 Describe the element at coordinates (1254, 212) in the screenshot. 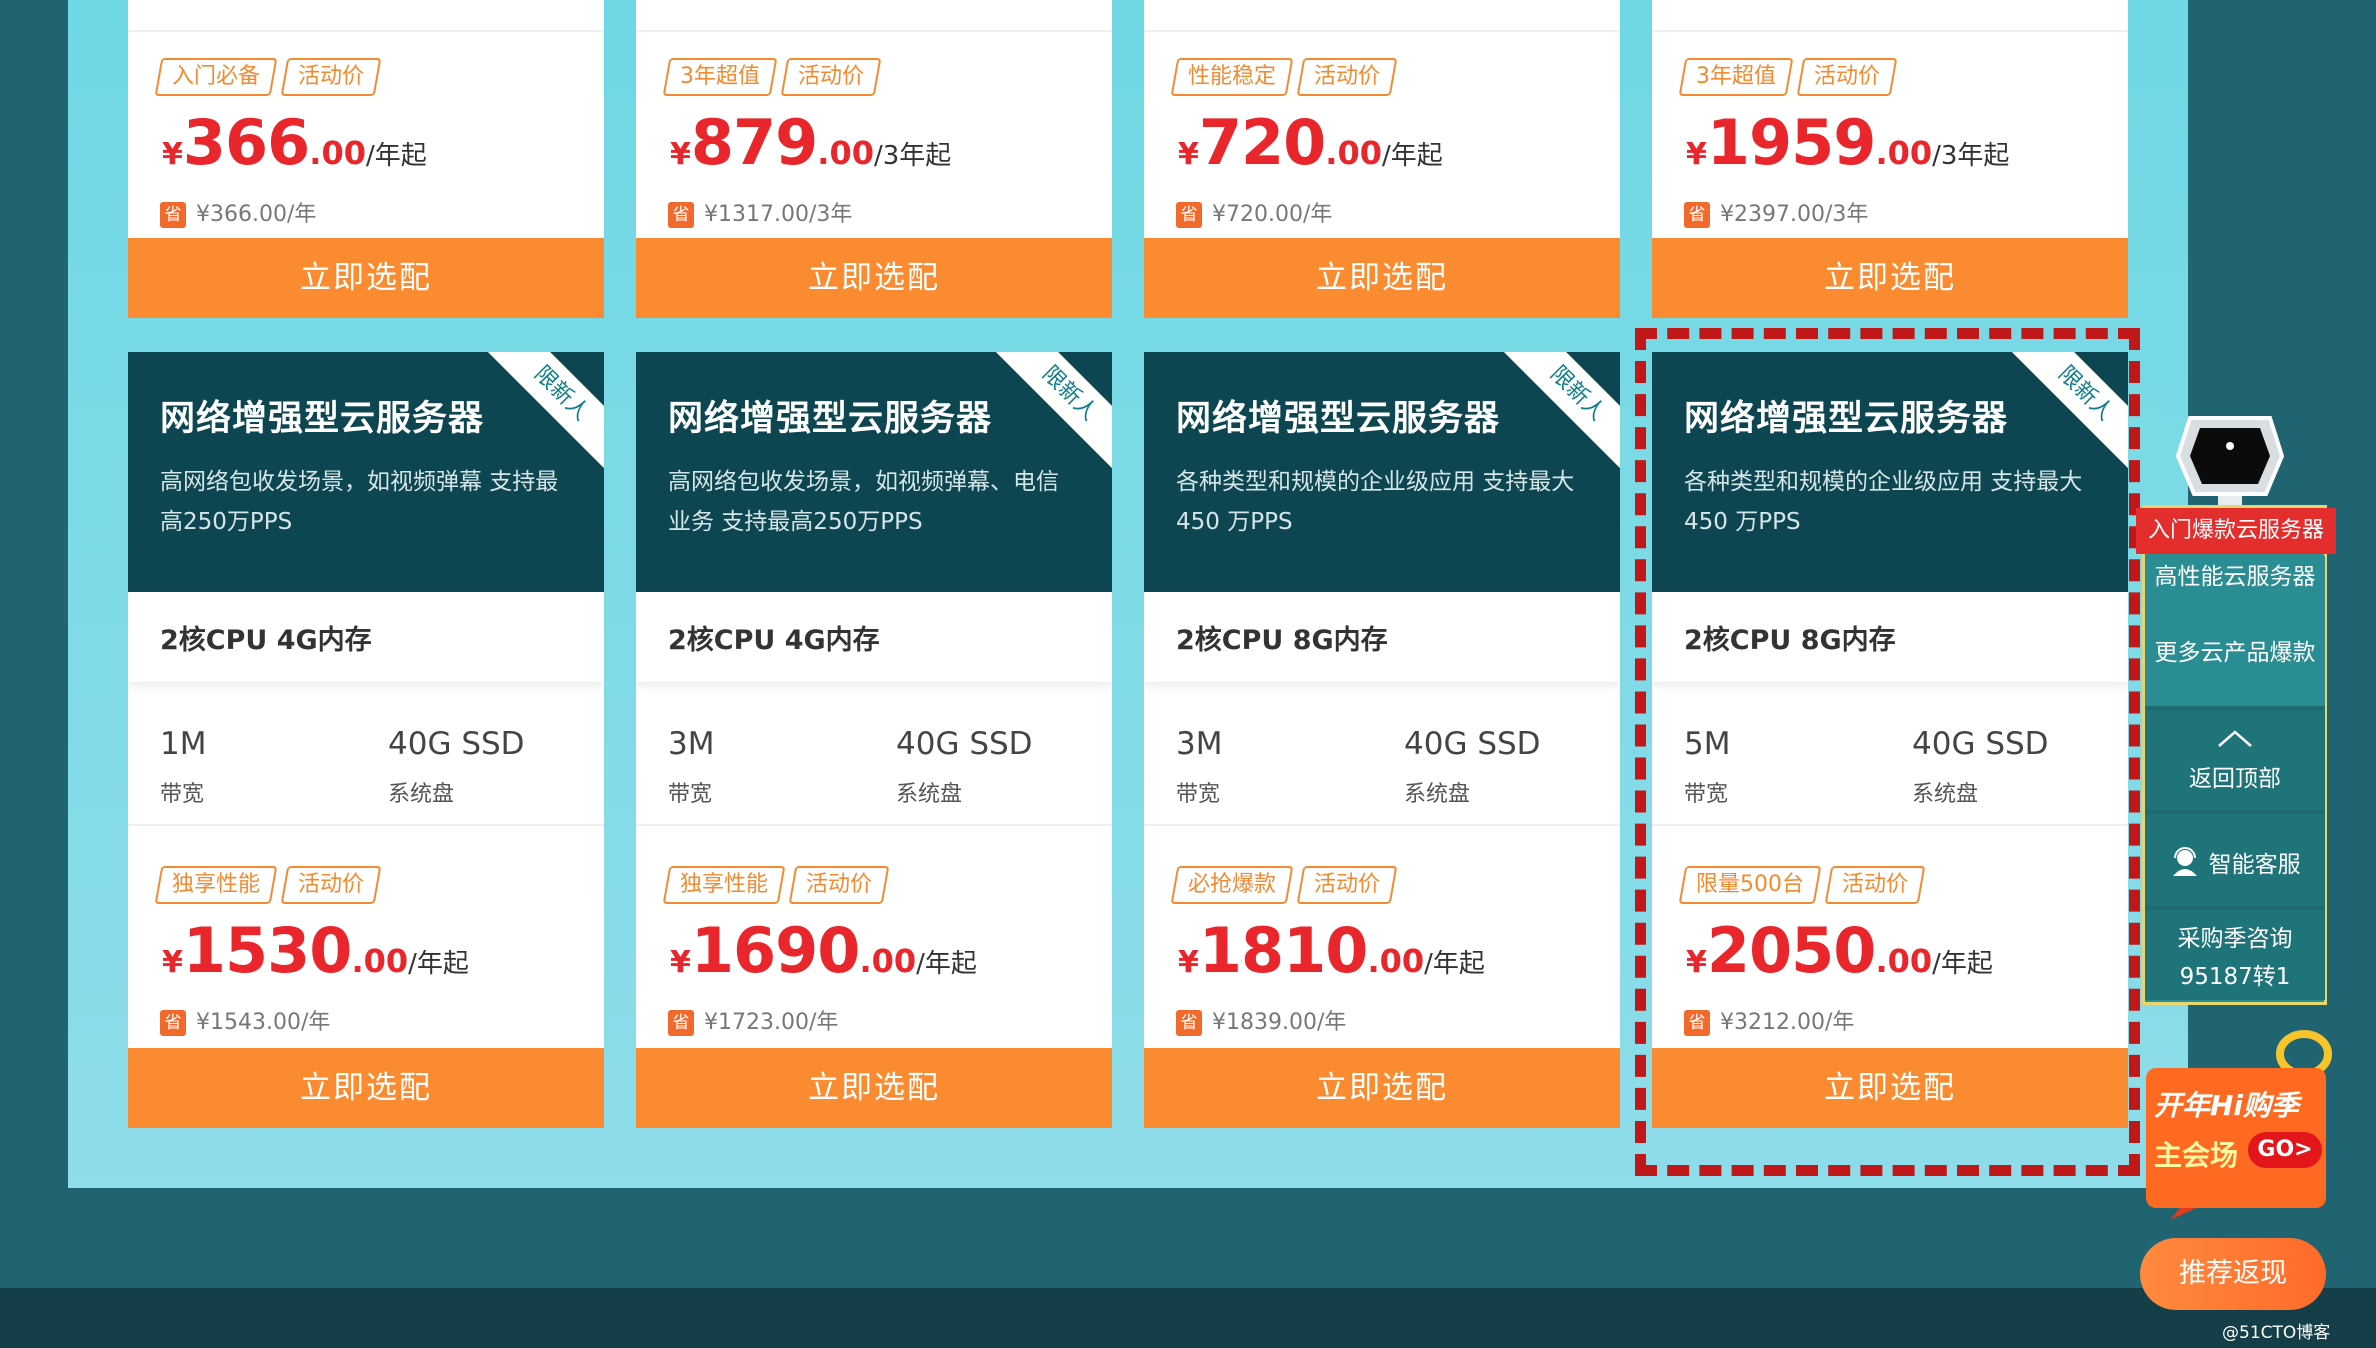

I see `savings: 省 ¥720.00/年` at that location.